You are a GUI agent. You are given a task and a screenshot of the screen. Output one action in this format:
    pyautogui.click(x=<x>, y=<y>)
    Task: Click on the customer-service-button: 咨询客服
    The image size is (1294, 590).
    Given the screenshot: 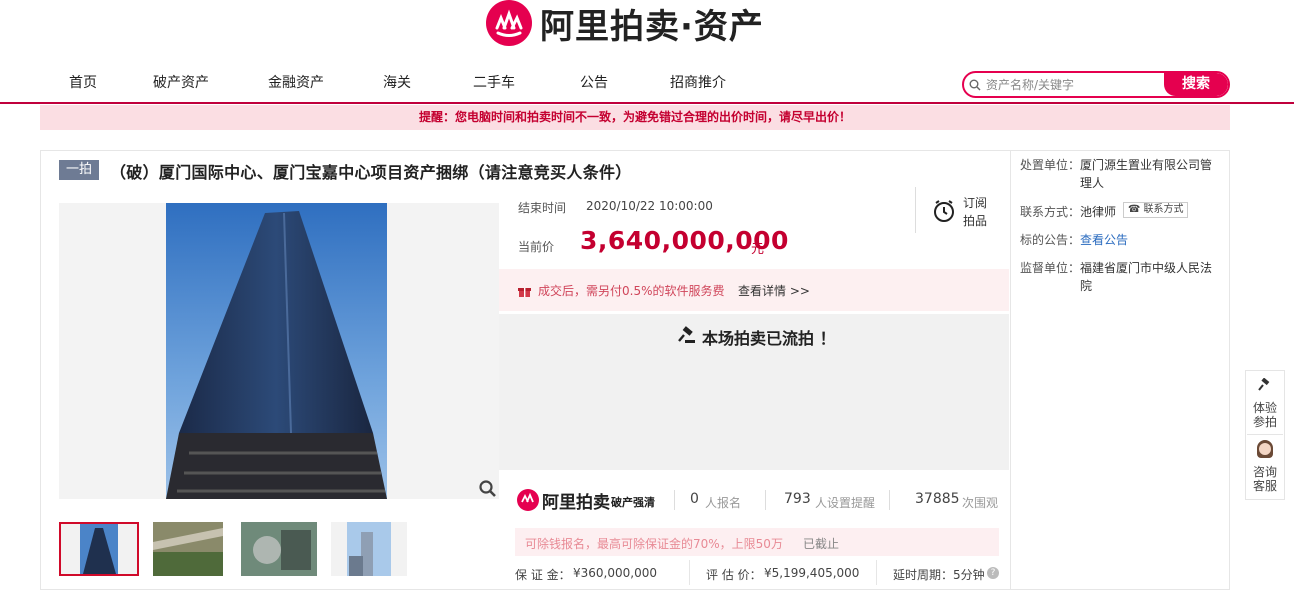 What is the action you would take?
    pyautogui.click(x=1265, y=479)
    